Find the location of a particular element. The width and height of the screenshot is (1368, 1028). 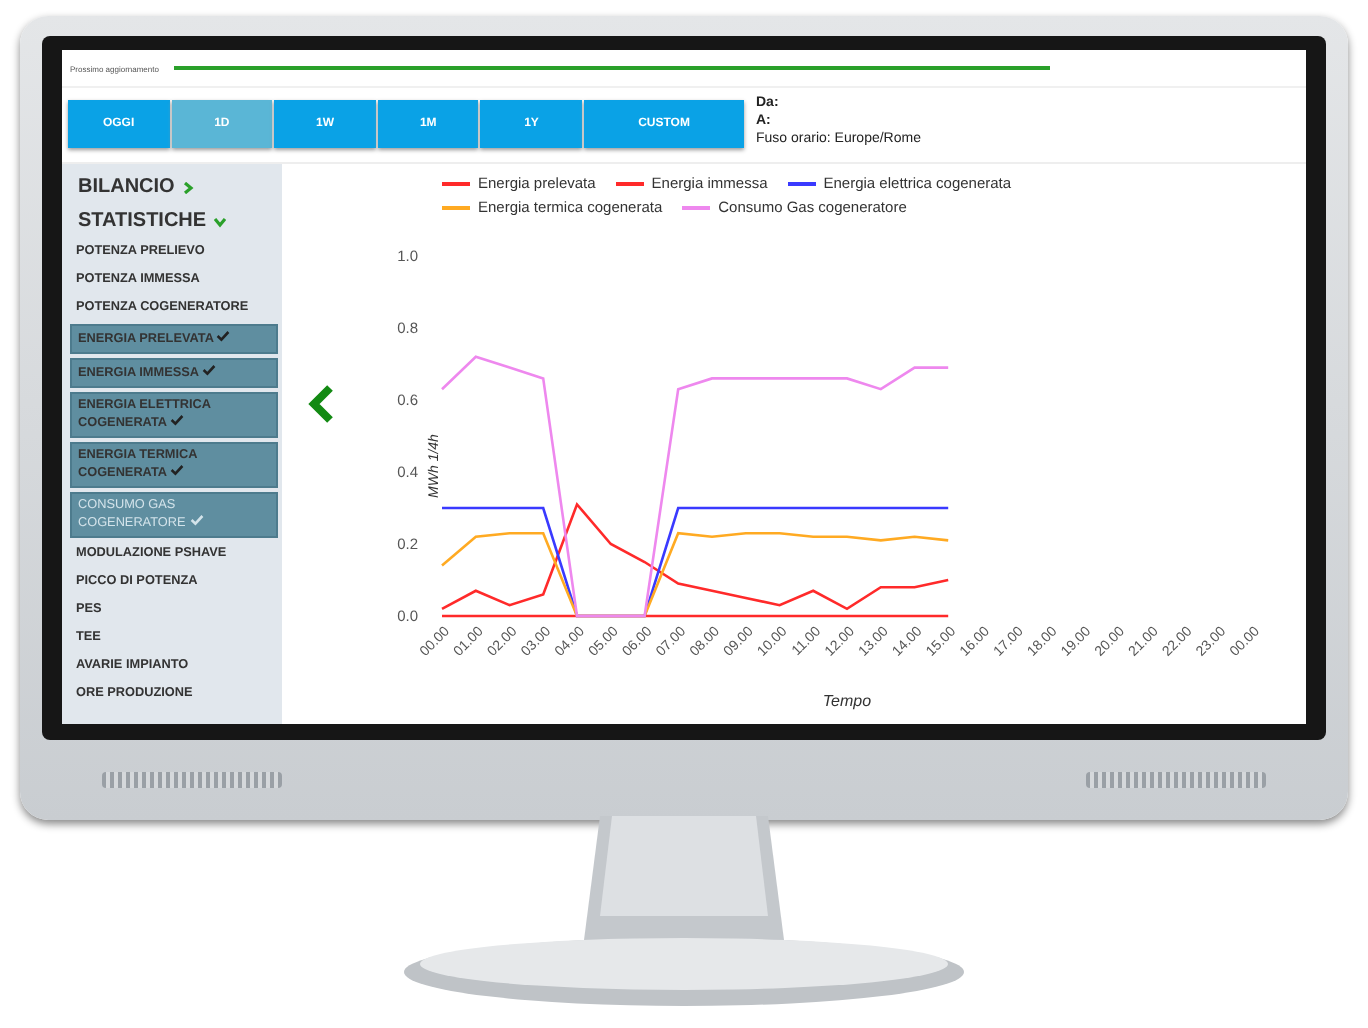

section-heading: STATISTICHE is located at coordinates (142, 221).